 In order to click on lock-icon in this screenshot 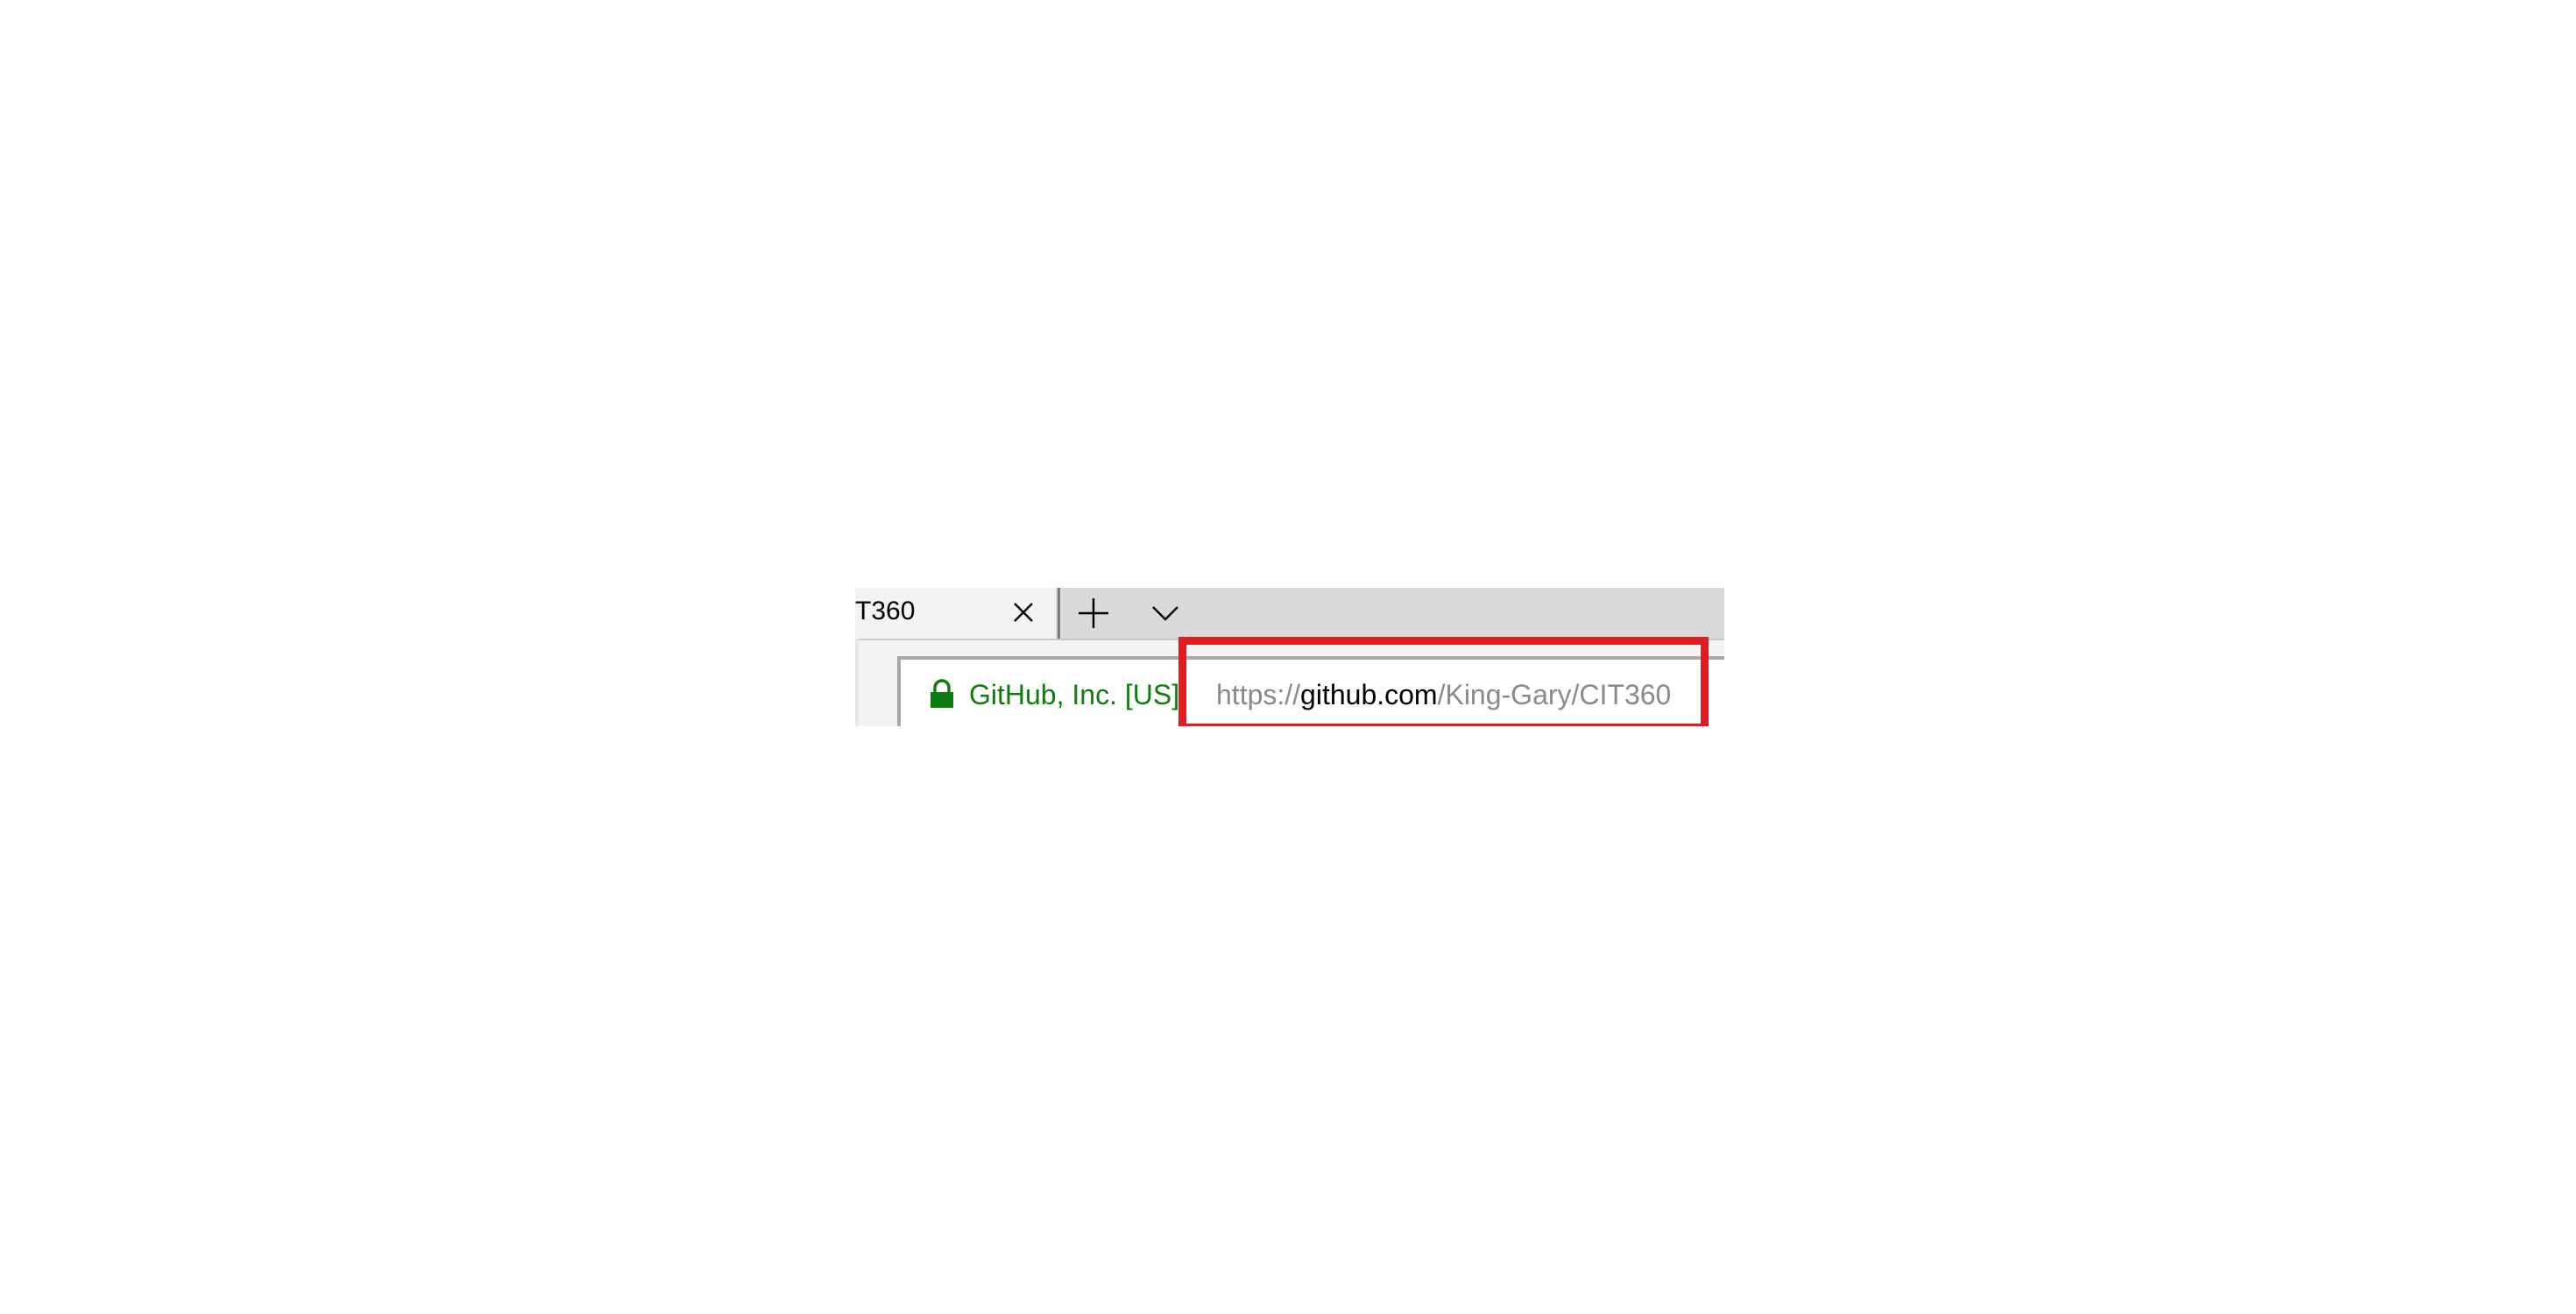, I will do `click(942, 694)`.